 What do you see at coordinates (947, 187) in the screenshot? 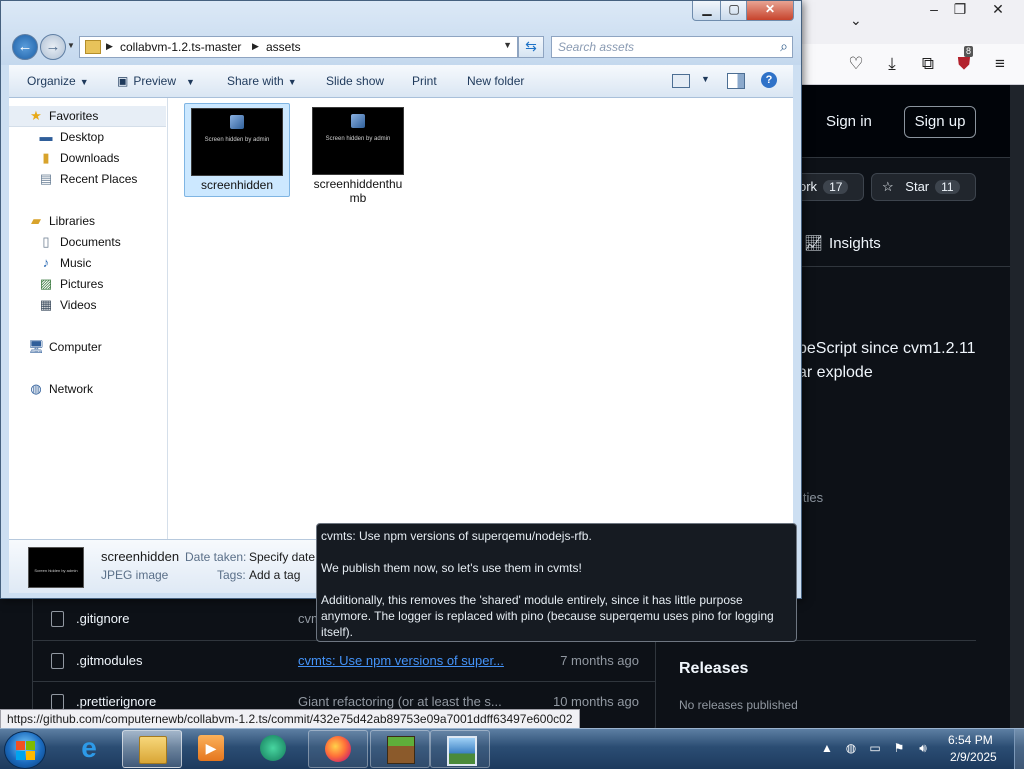
I see `star-count: 11` at bounding box center [947, 187].